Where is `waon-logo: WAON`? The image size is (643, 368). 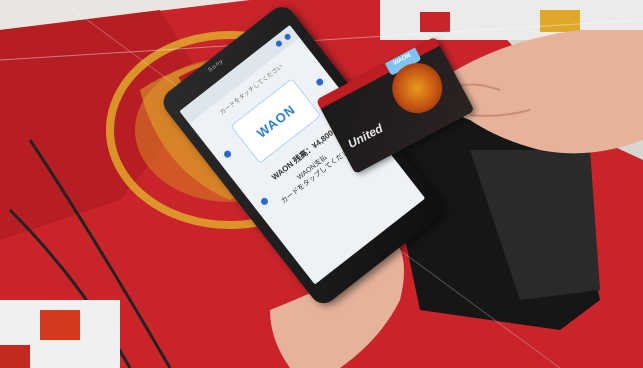 waon-logo: WAON is located at coordinates (275, 121).